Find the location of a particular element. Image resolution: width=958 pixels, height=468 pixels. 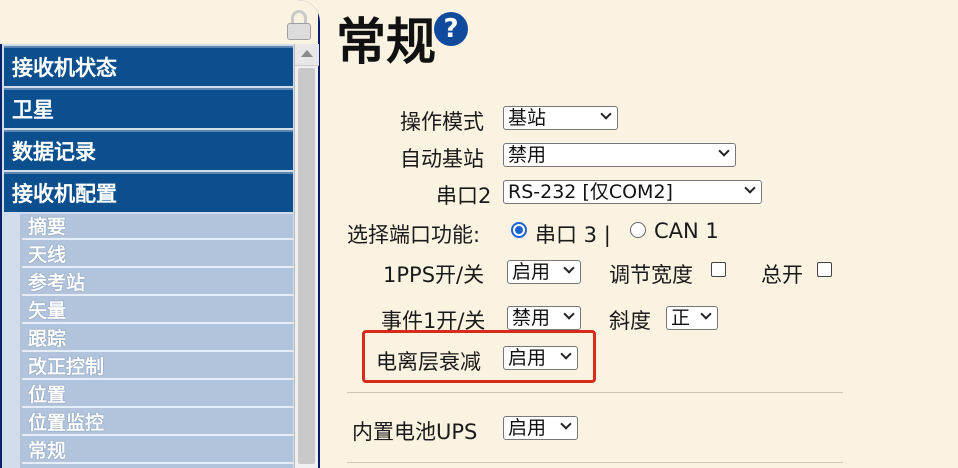

sidebar-item-receiver-config: 接收机配置 is located at coordinates (148, 192).